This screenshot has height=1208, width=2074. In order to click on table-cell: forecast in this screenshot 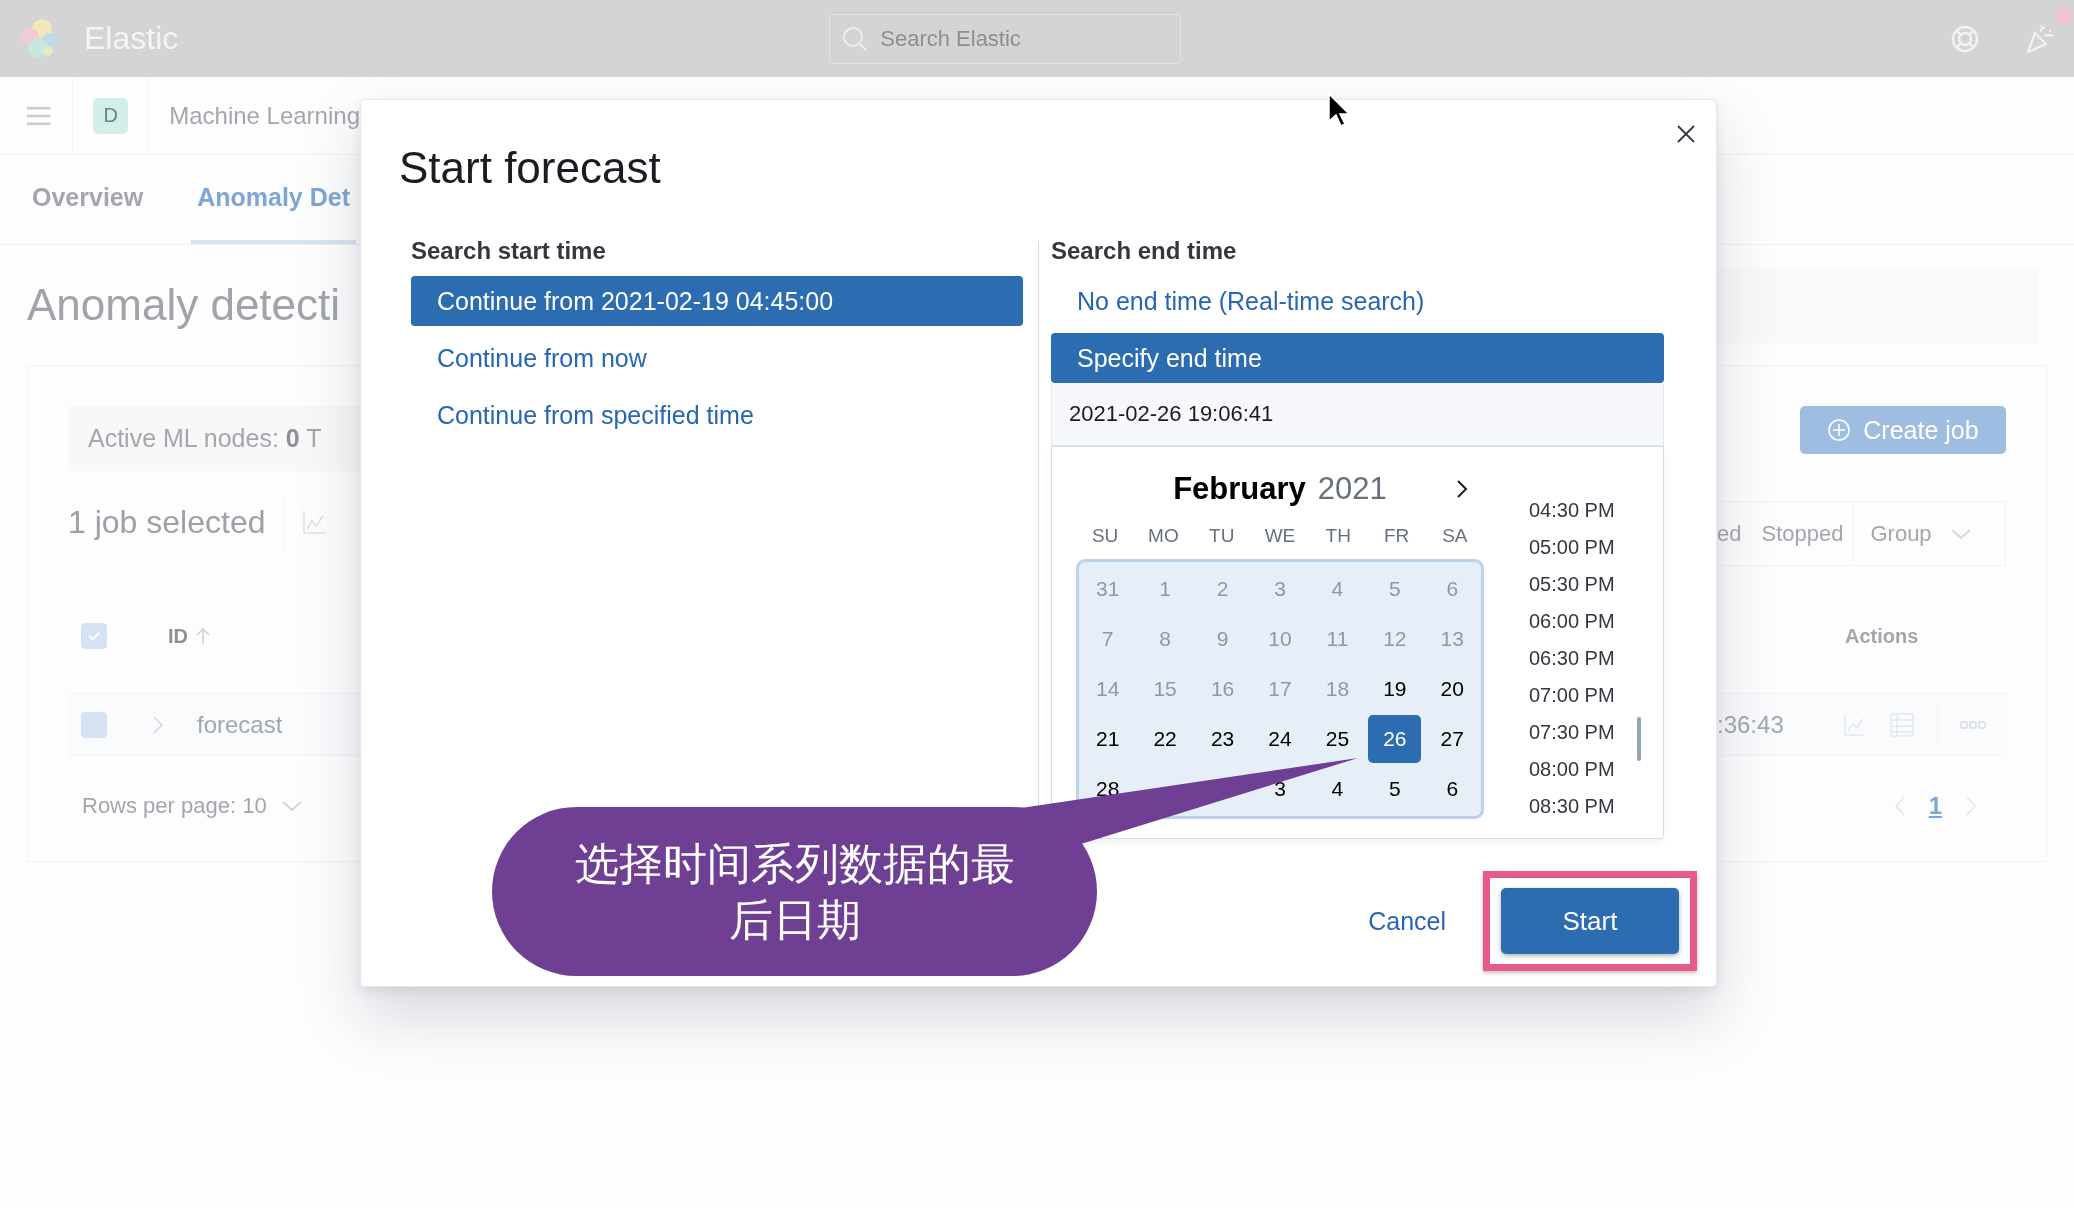, I will do `click(240, 724)`.